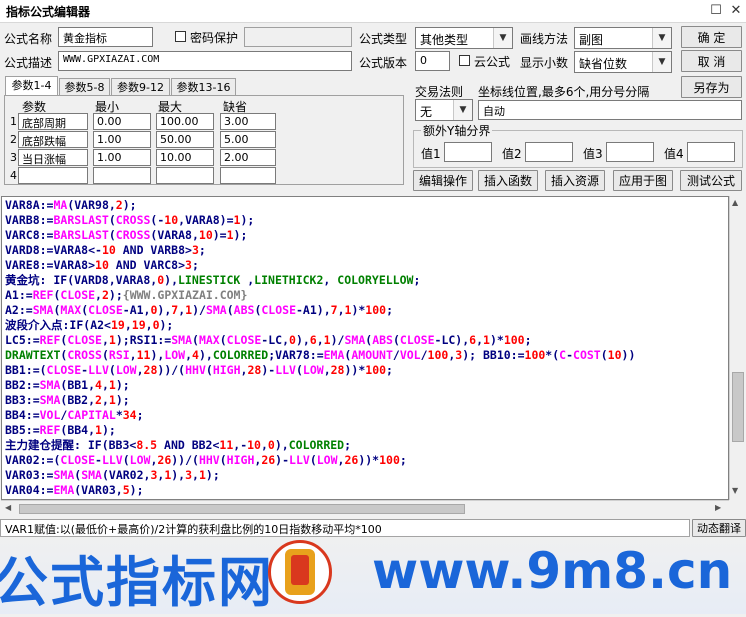  What do you see at coordinates (98, 490) in the screenshot?
I see `code-token: (VAR03,` at bounding box center [98, 490].